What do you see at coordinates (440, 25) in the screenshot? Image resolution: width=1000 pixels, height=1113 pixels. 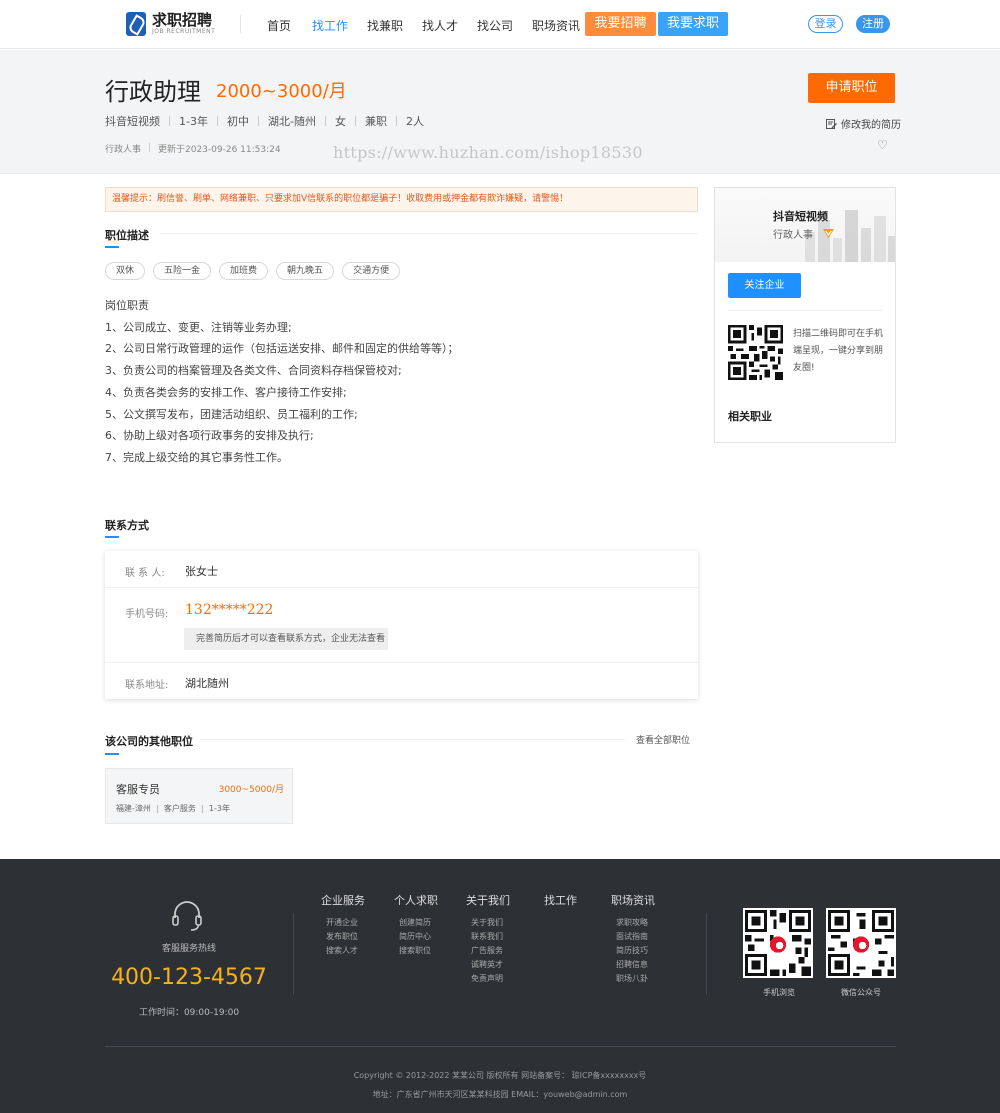 I see `nav-find-talent: 找人才` at bounding box center [440, 25].